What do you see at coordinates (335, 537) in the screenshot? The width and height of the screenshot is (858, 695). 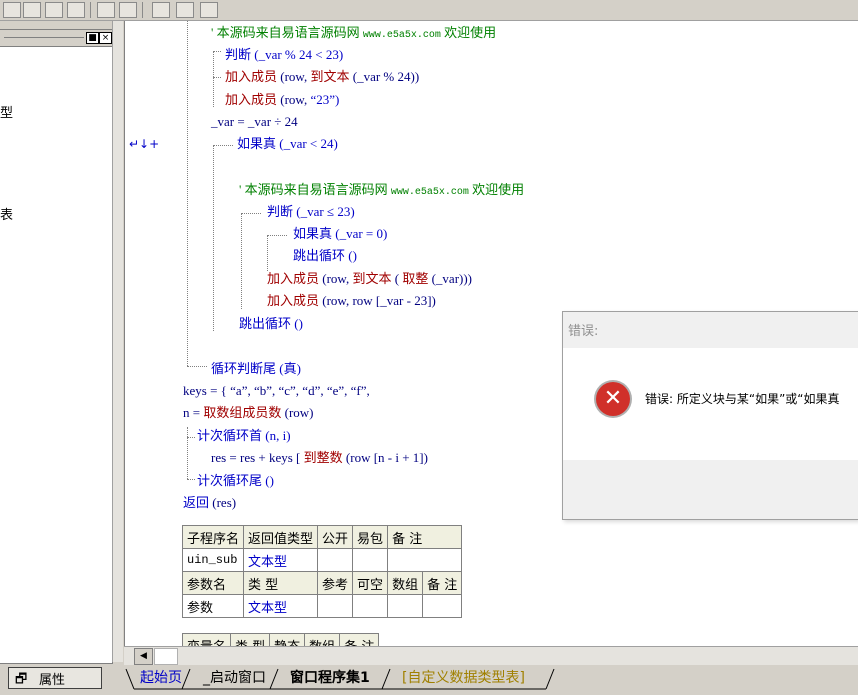 I see `sub-header-public: 公开` at bounding box center [335, 537].